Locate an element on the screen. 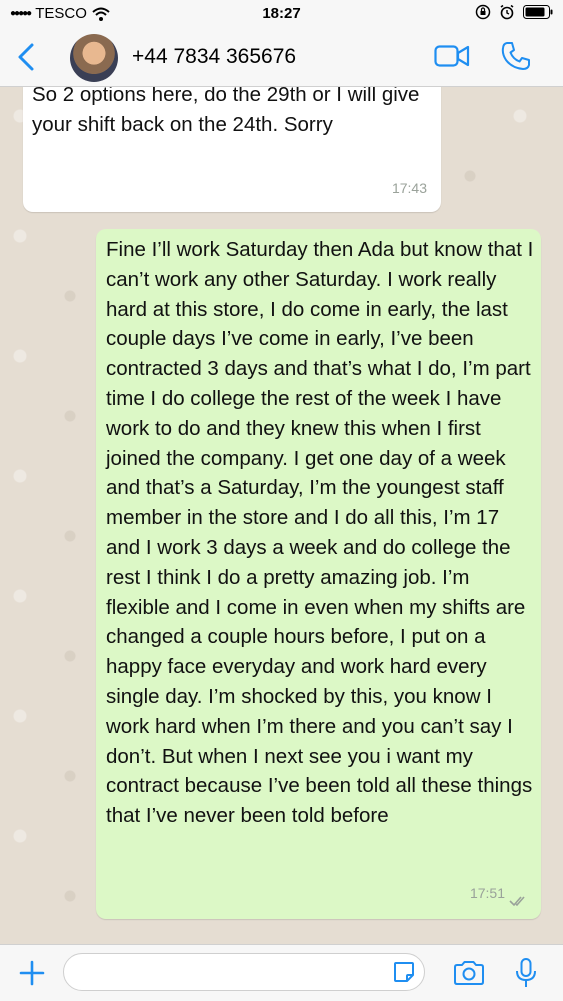  rotation-lock-icon is located at coordinates (483, 12).